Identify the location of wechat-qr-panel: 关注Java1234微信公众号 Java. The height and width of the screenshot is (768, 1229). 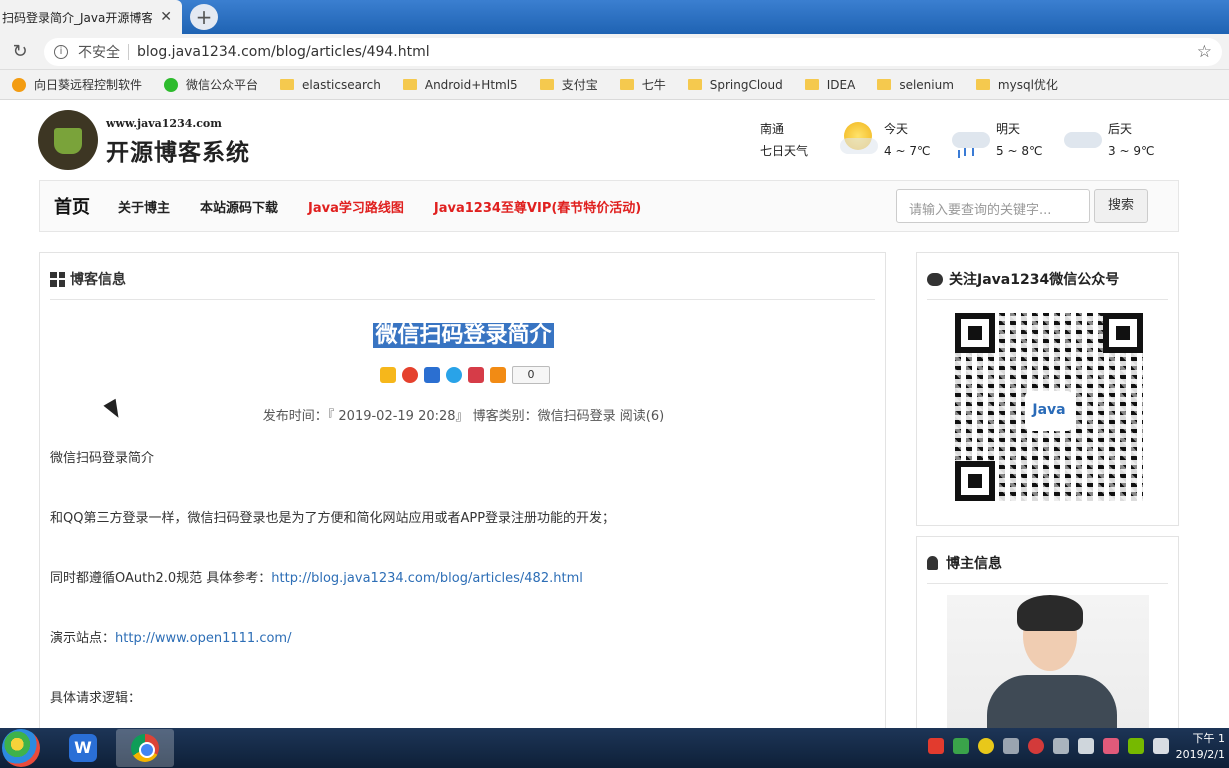
(1047, 389).